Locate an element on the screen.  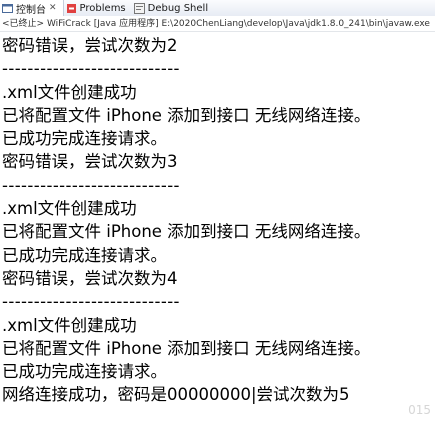
console-line: 密码错误，尝试次数为2 is located at coordinates (90, 45).